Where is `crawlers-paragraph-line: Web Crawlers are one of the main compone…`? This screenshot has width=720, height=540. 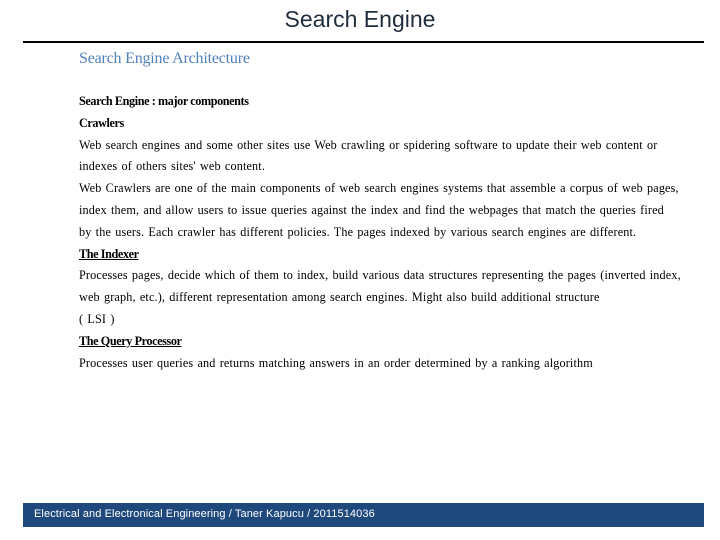 crawlers-paragraph-line: Web Crawlers are one of the main compone… is located at coordinates (379, 188).